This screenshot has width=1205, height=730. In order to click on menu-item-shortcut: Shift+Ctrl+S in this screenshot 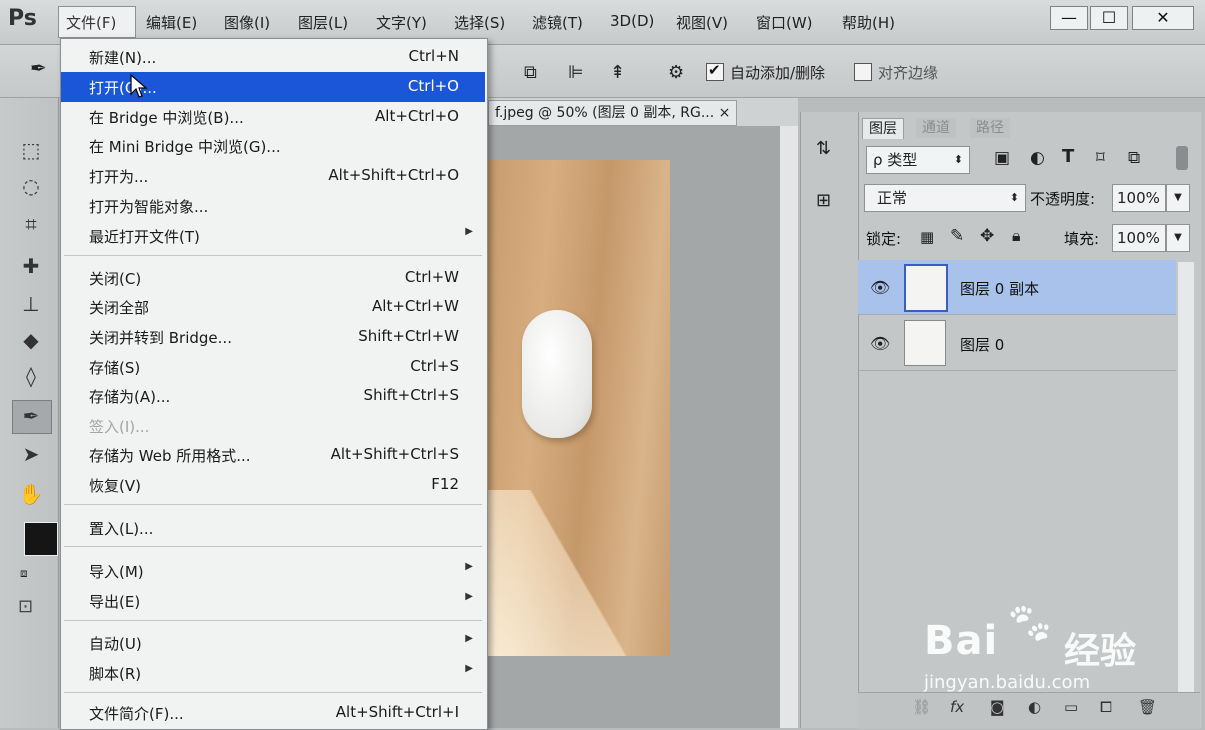, I will do `click(411, 395)`.